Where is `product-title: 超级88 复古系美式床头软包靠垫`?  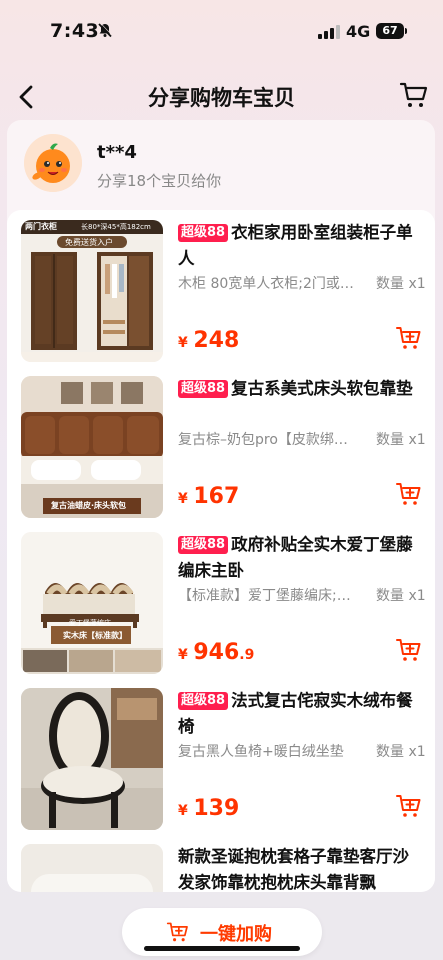
product-title: 超级88 复古系美式床头软包靠垫 is located at coordinates (298, 389).